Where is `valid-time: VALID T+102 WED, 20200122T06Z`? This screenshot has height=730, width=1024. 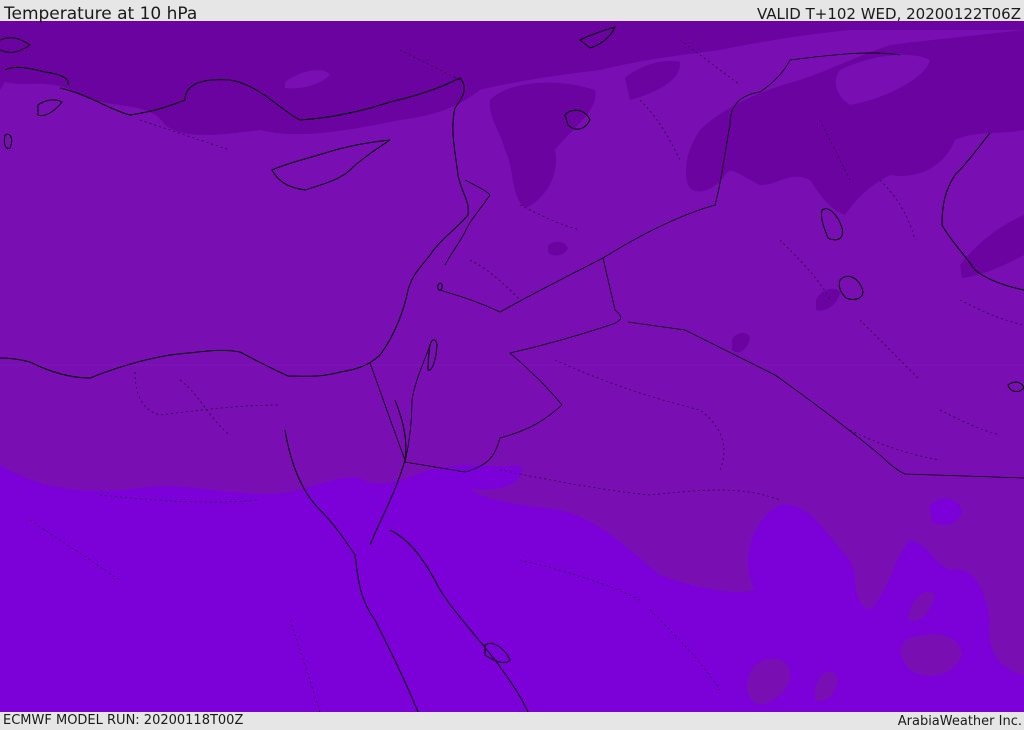
valid-time: VALID T+102 WED, 20200122T06Z is located at coordinates (888, 14).